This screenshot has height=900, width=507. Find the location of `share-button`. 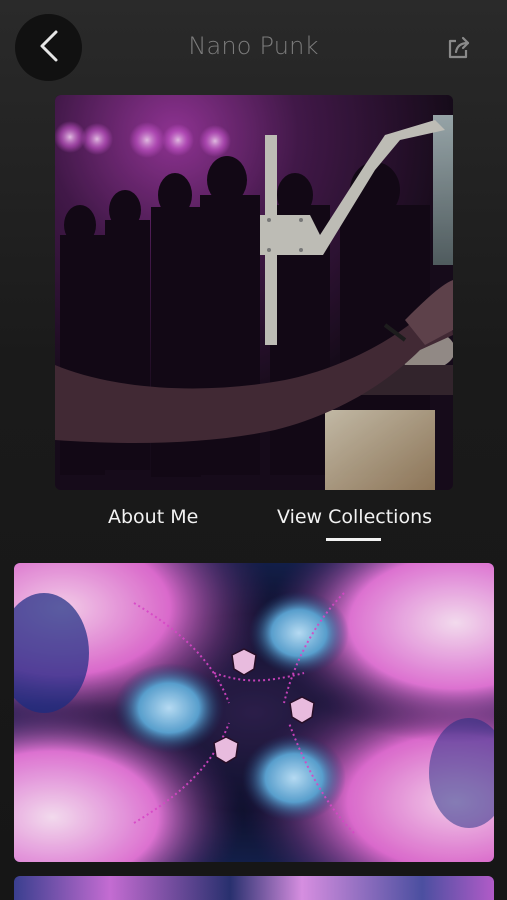

share-button is located at coordinates (460, 48).